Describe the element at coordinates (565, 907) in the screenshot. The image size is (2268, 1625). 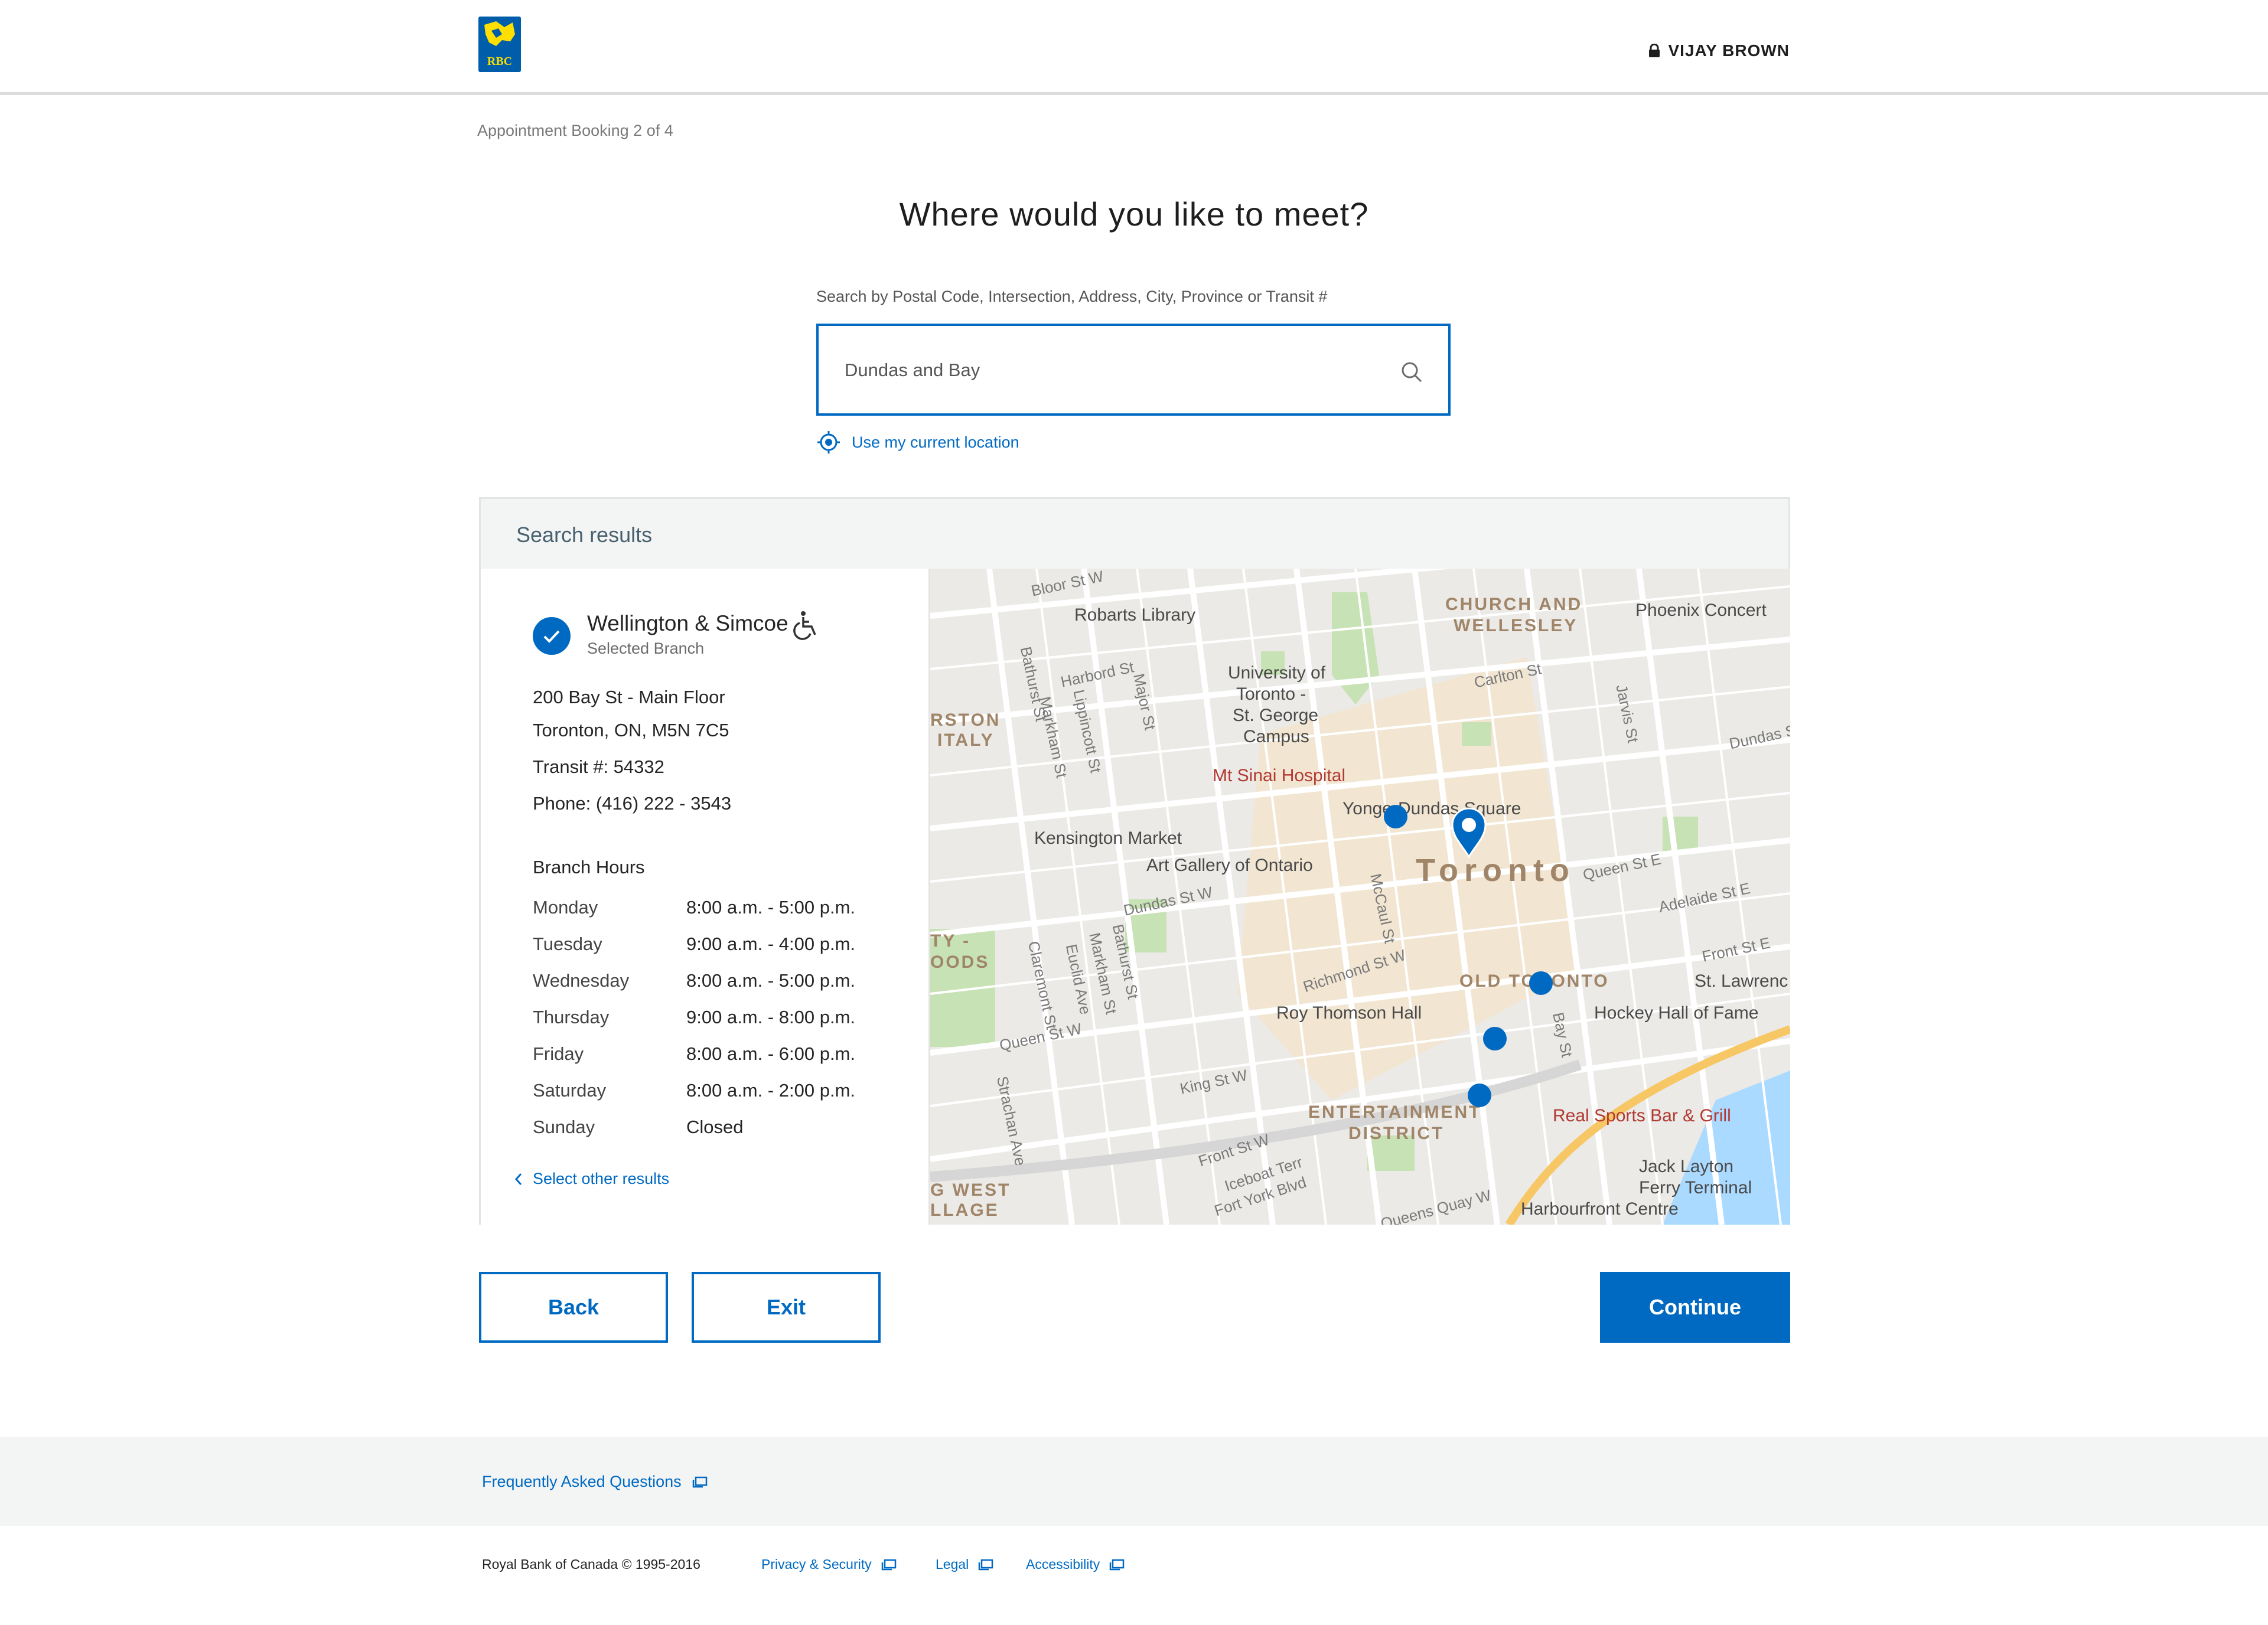
I see `hours-day: Monday` at that location.